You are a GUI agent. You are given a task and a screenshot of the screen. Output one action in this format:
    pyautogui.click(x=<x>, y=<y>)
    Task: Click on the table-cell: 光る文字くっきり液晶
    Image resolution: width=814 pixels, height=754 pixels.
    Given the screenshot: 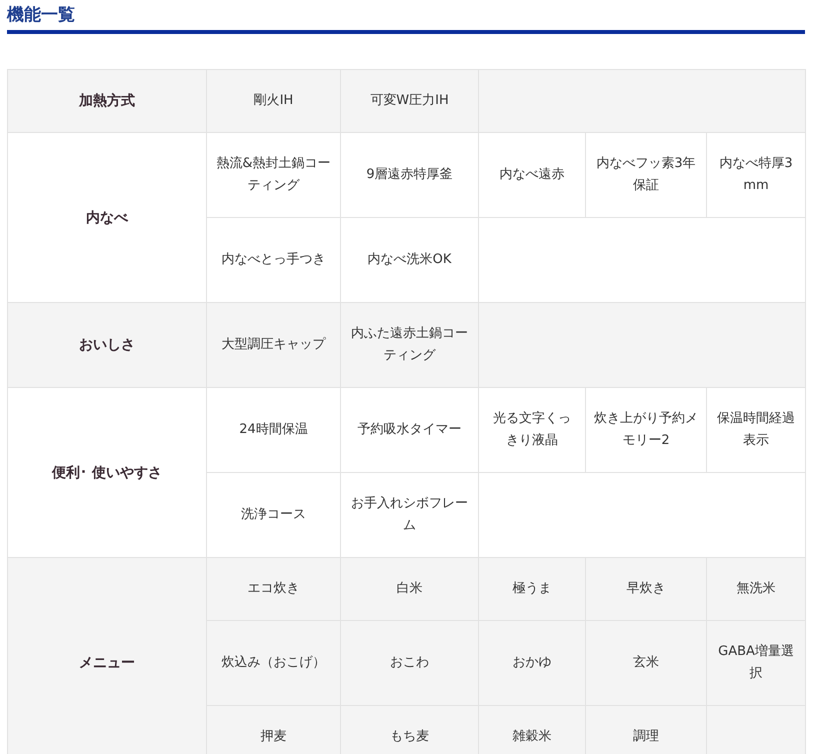 What is the action you would take?
    pyautogui.click(x=532, y=430)
    